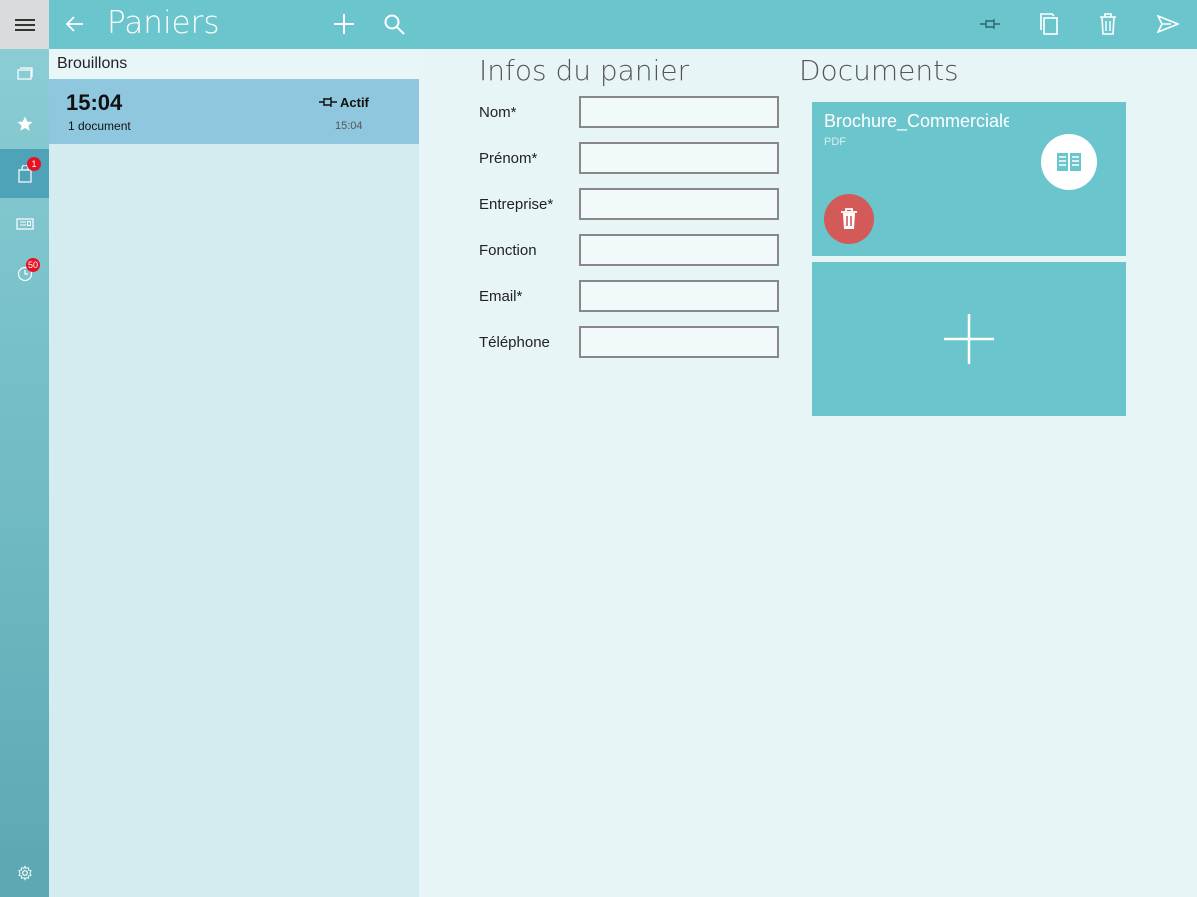 This screenshot has width=1197, height=897. What do you see at coordinates (835, 142) in the screenshot?
I see `document-type: PDF` at bounding box center [835, 142].